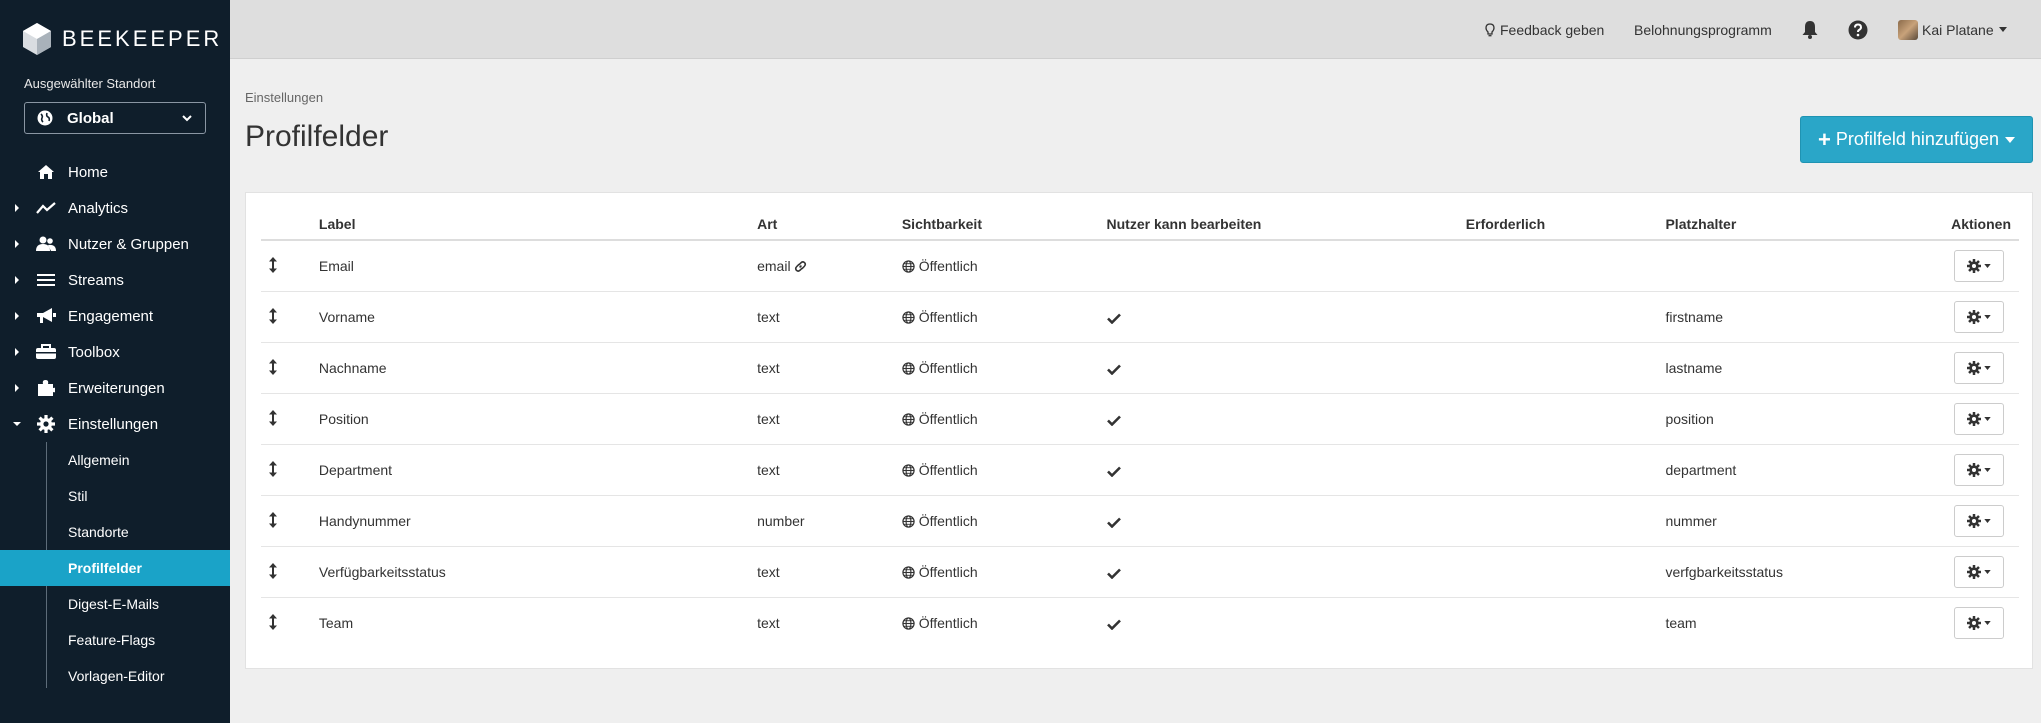 The width and height of the screenshot is (2041, 723). I want to click on header-label: Label, so click(538, 224).